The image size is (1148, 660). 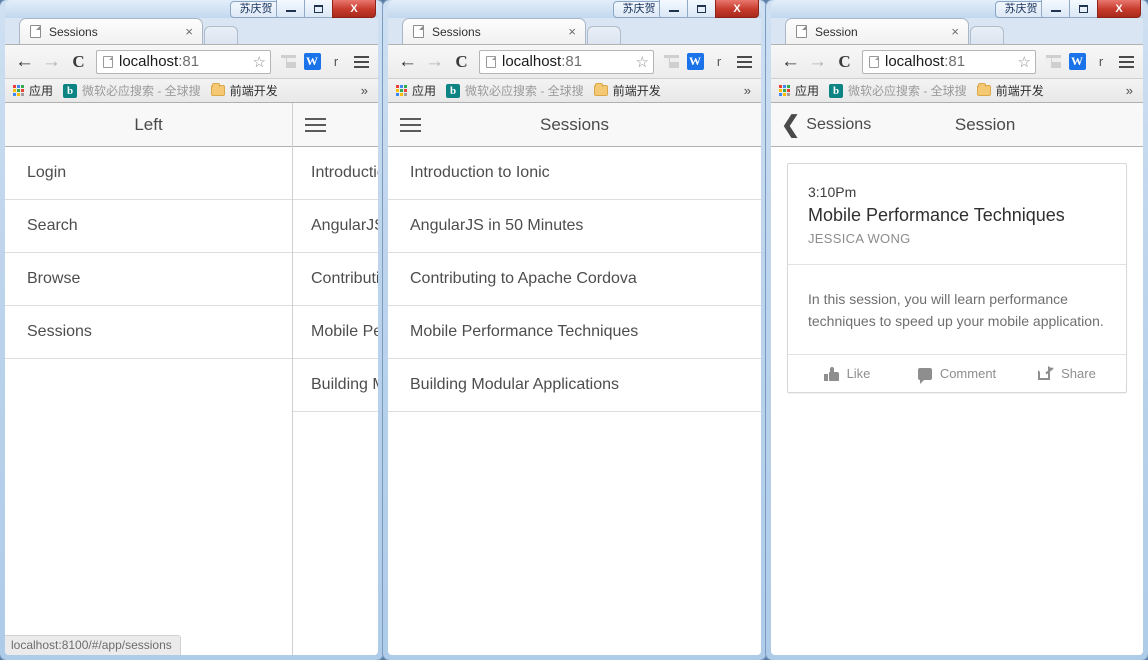 I want to click on bing-icon: b, so click(x=836, y=90).